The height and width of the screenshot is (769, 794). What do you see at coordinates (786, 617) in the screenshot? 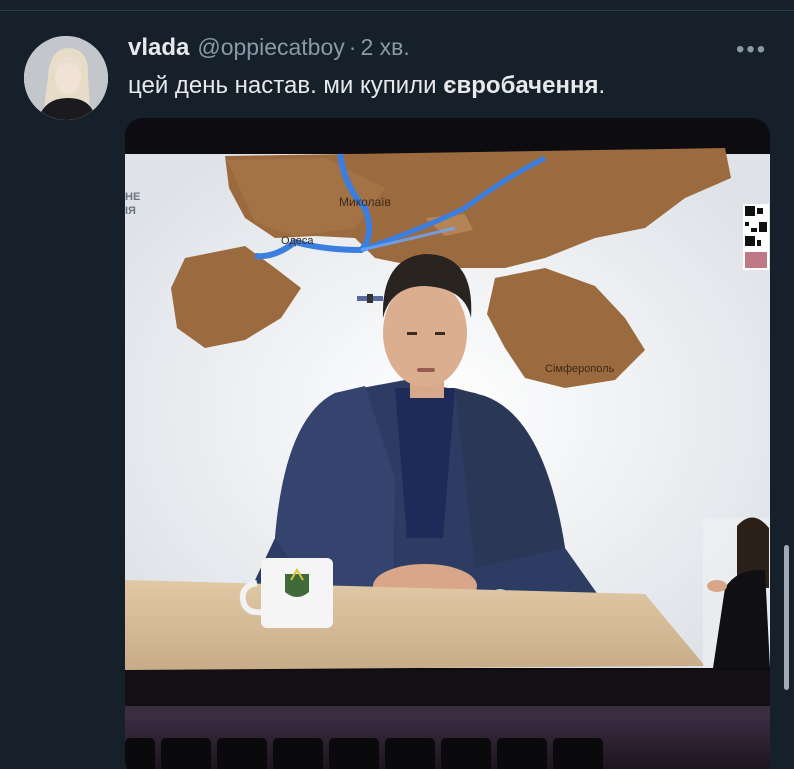
I see `scrollbar` at bounding box center [786, 617].